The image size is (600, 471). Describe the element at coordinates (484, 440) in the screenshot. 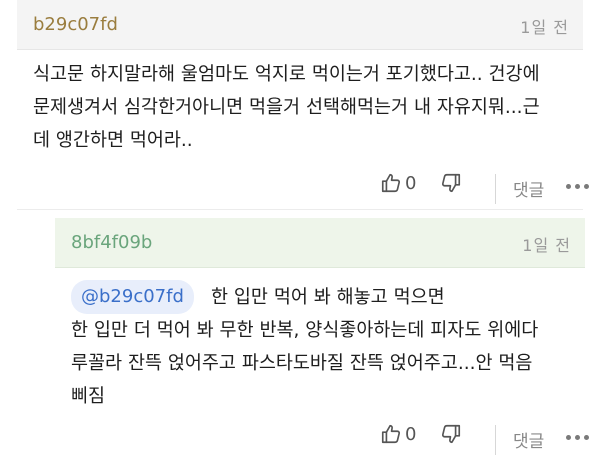

I see `reply-actions: 0 댓글` at that location.